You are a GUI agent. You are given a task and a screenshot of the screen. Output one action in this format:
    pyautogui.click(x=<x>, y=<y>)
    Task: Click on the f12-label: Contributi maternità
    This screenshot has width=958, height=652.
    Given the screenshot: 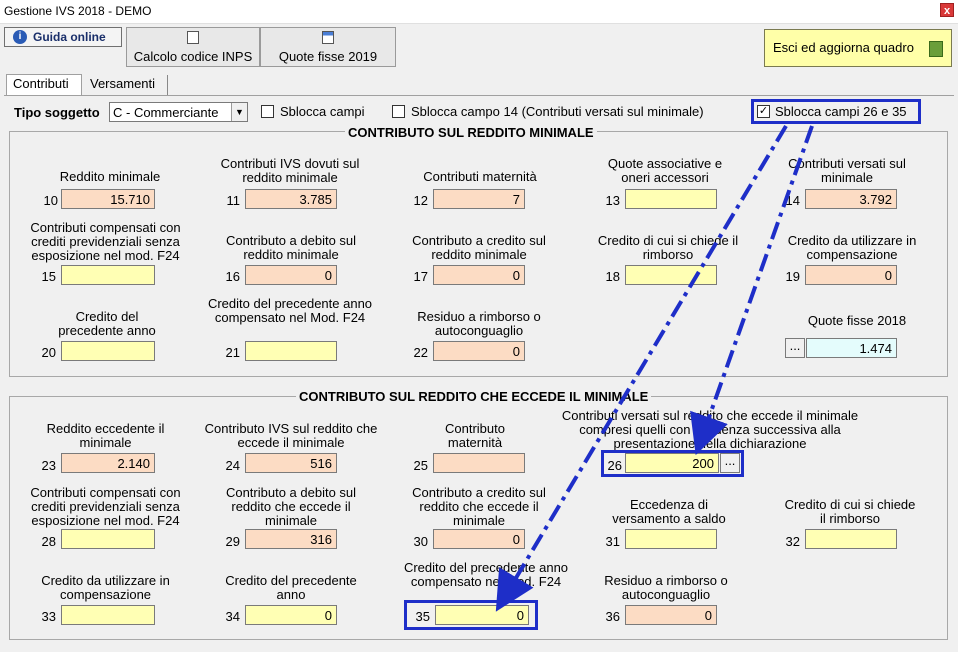 What is the action you would take?
    pyautogui.click(x=480, y=176)
    